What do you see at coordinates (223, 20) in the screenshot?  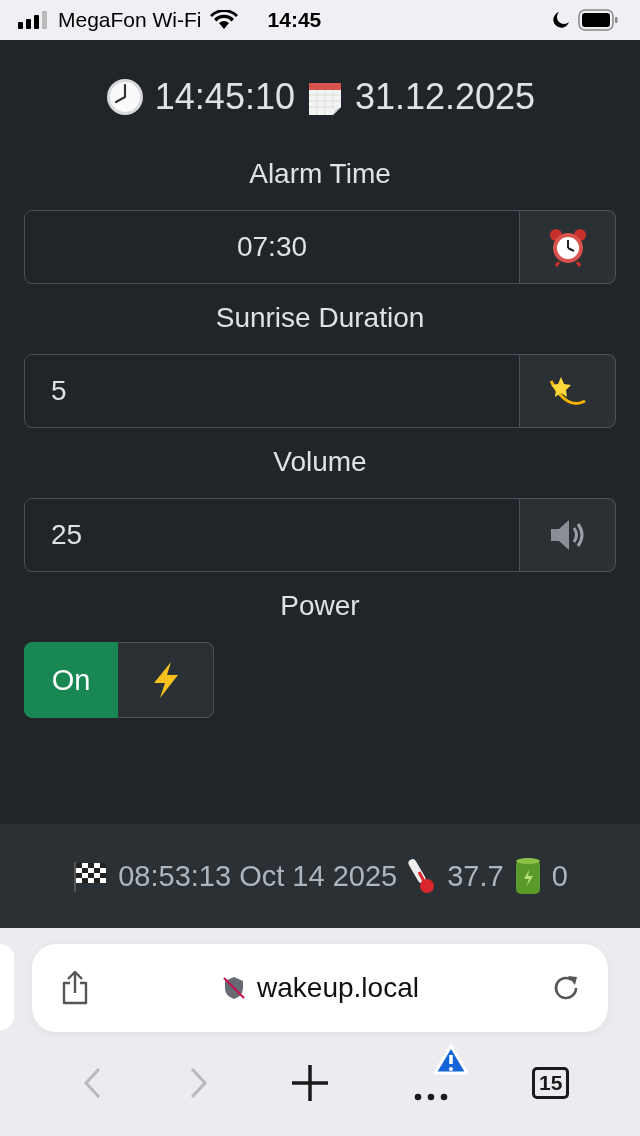 I see `wifi-icon` at bounding box center [223, 20].